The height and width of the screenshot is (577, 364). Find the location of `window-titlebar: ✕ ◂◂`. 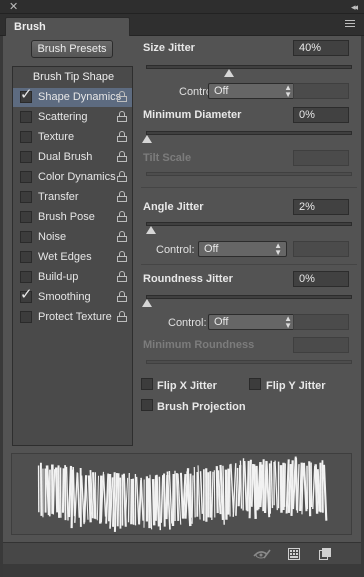

window-titlebar: ✕ ◂◂ is located at coordinates (182, 7).